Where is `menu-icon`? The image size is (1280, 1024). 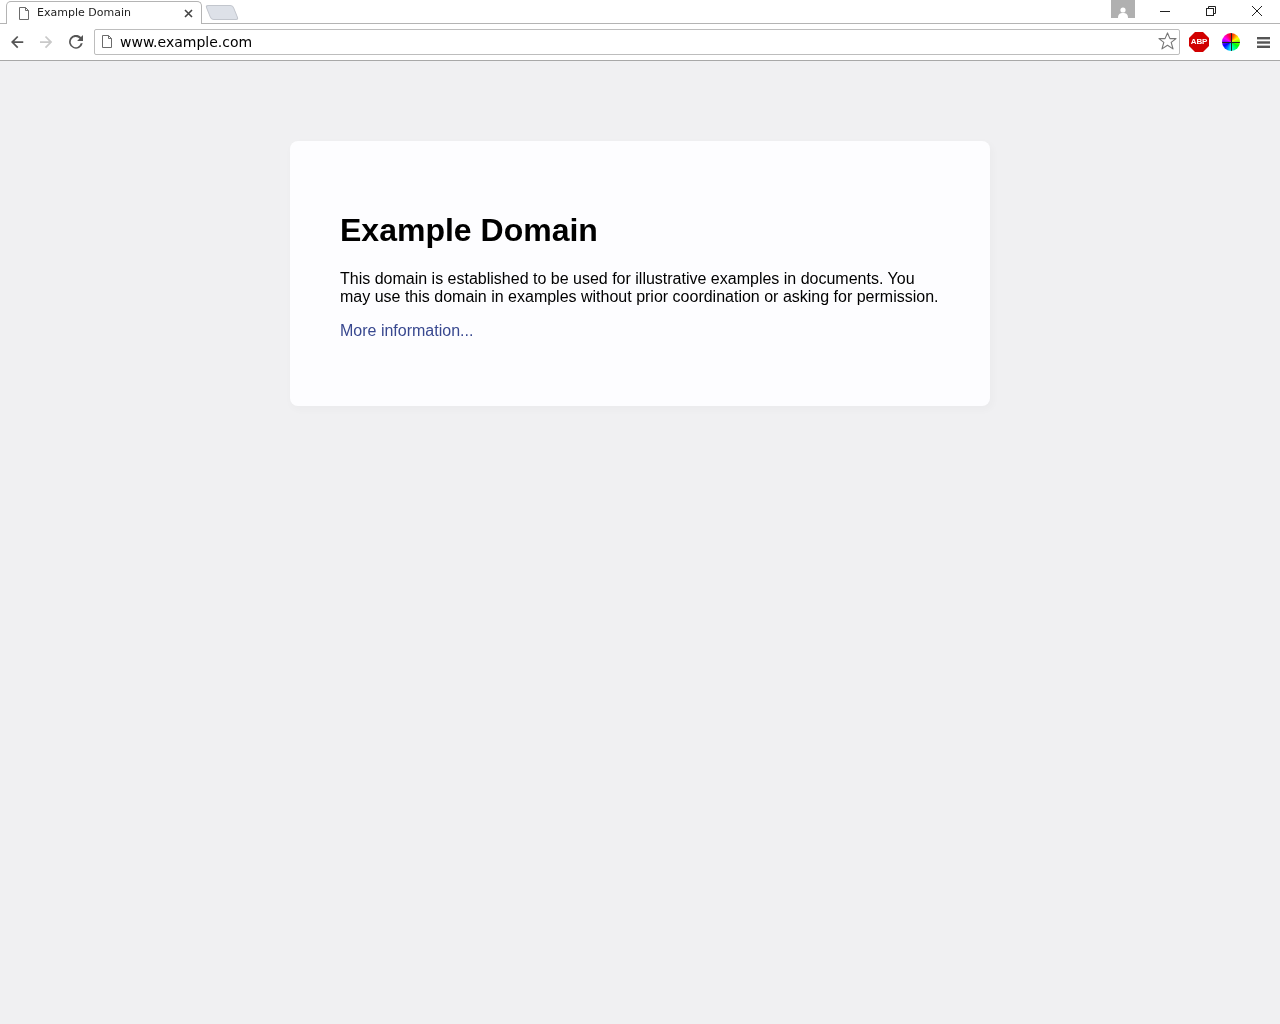
menu-icon is located at coordinates (1263, 42).